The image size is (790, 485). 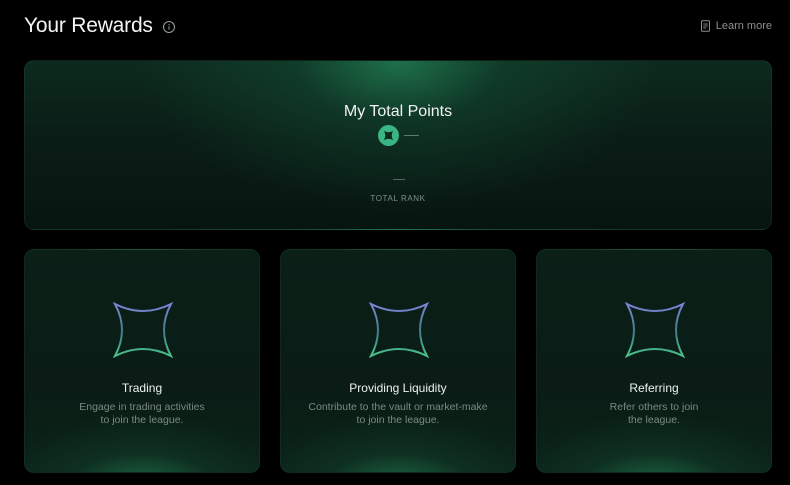 I want to click on learn-more-label: Learn more, so click(x=743, y=26).